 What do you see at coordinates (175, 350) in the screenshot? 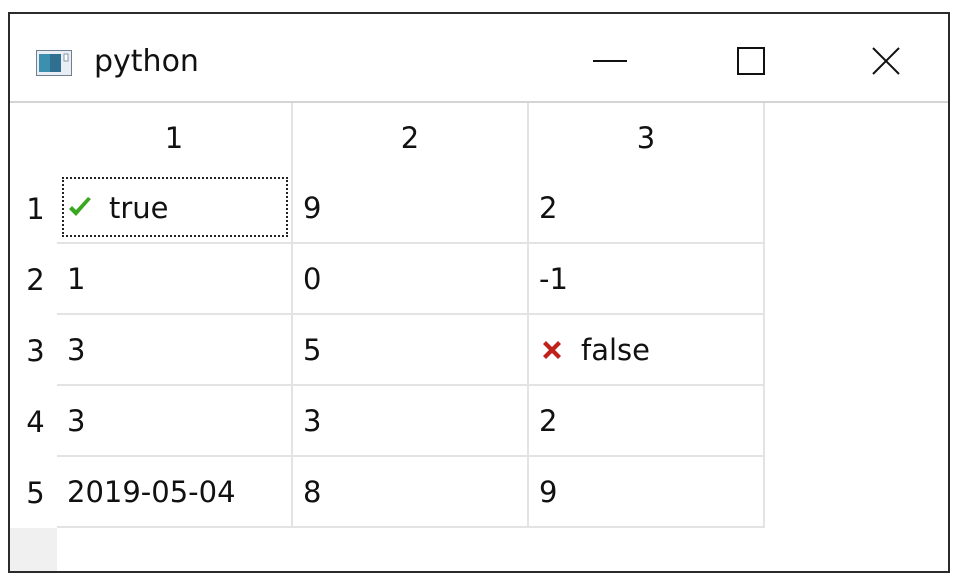
I see `table-cell-r3-c1: 3` at bounding box center [175, 350].